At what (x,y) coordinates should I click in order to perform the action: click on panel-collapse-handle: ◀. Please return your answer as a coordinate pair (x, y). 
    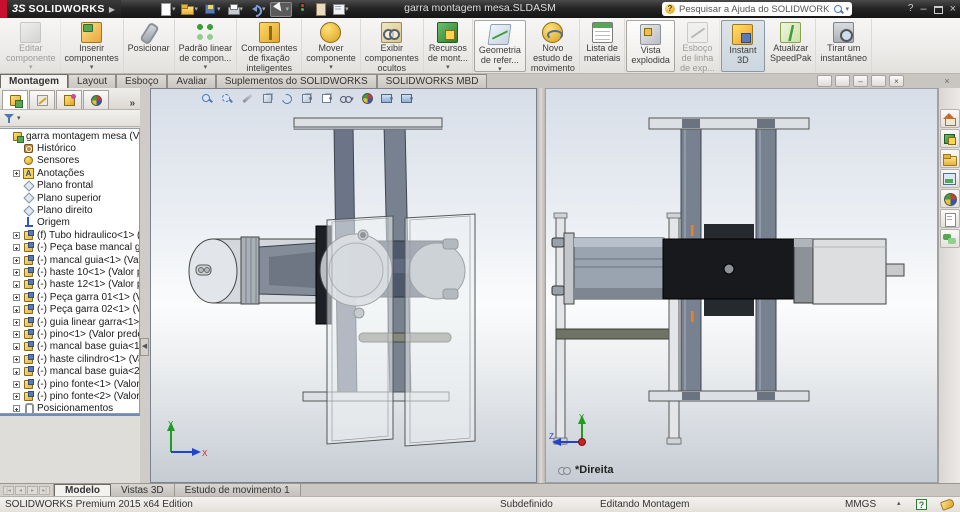
    Looking at the image, I should click on (144, 347).